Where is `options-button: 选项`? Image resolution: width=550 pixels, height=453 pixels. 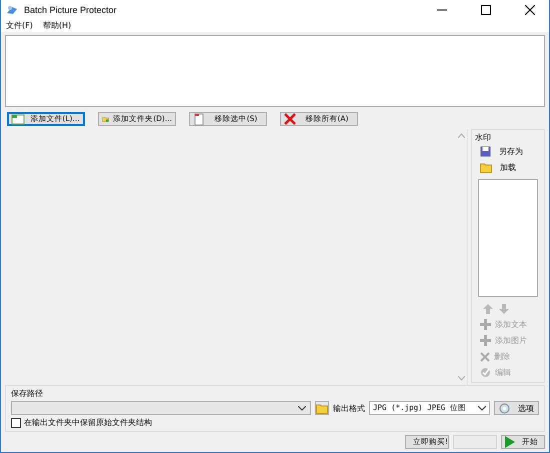 options-button: 选项 is located at coordinates (516, 408).